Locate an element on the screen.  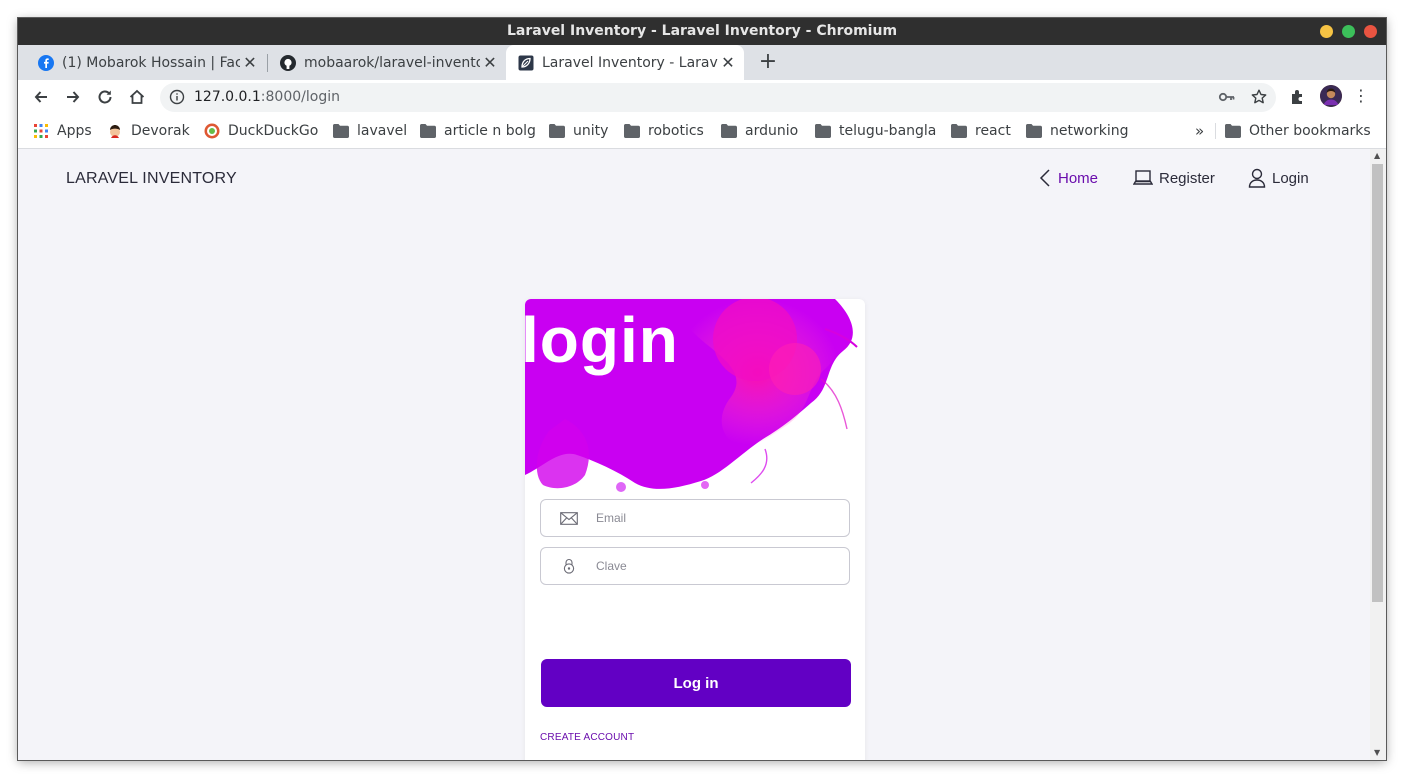
create-account-link: CREATE ACCOUNT is located at coordinates (587, 737).